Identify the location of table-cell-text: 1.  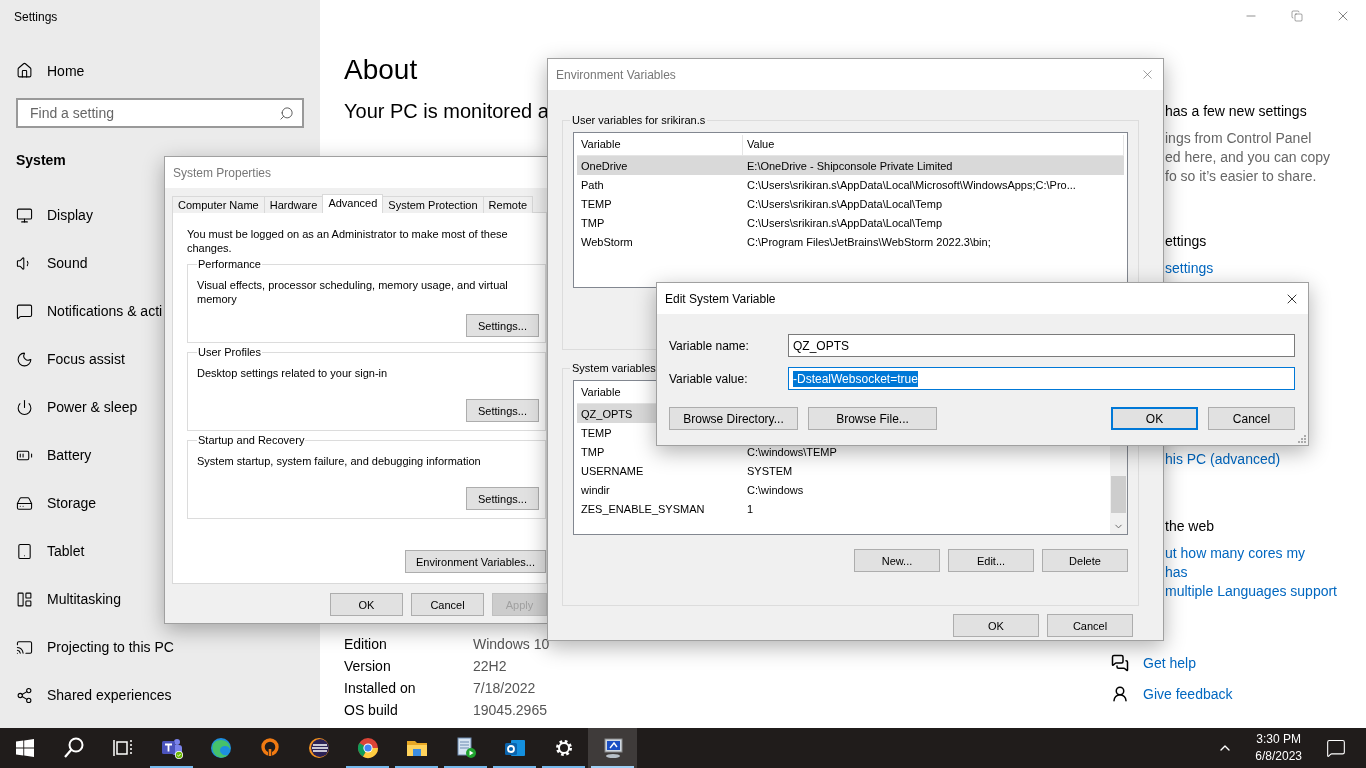
(750, 508).